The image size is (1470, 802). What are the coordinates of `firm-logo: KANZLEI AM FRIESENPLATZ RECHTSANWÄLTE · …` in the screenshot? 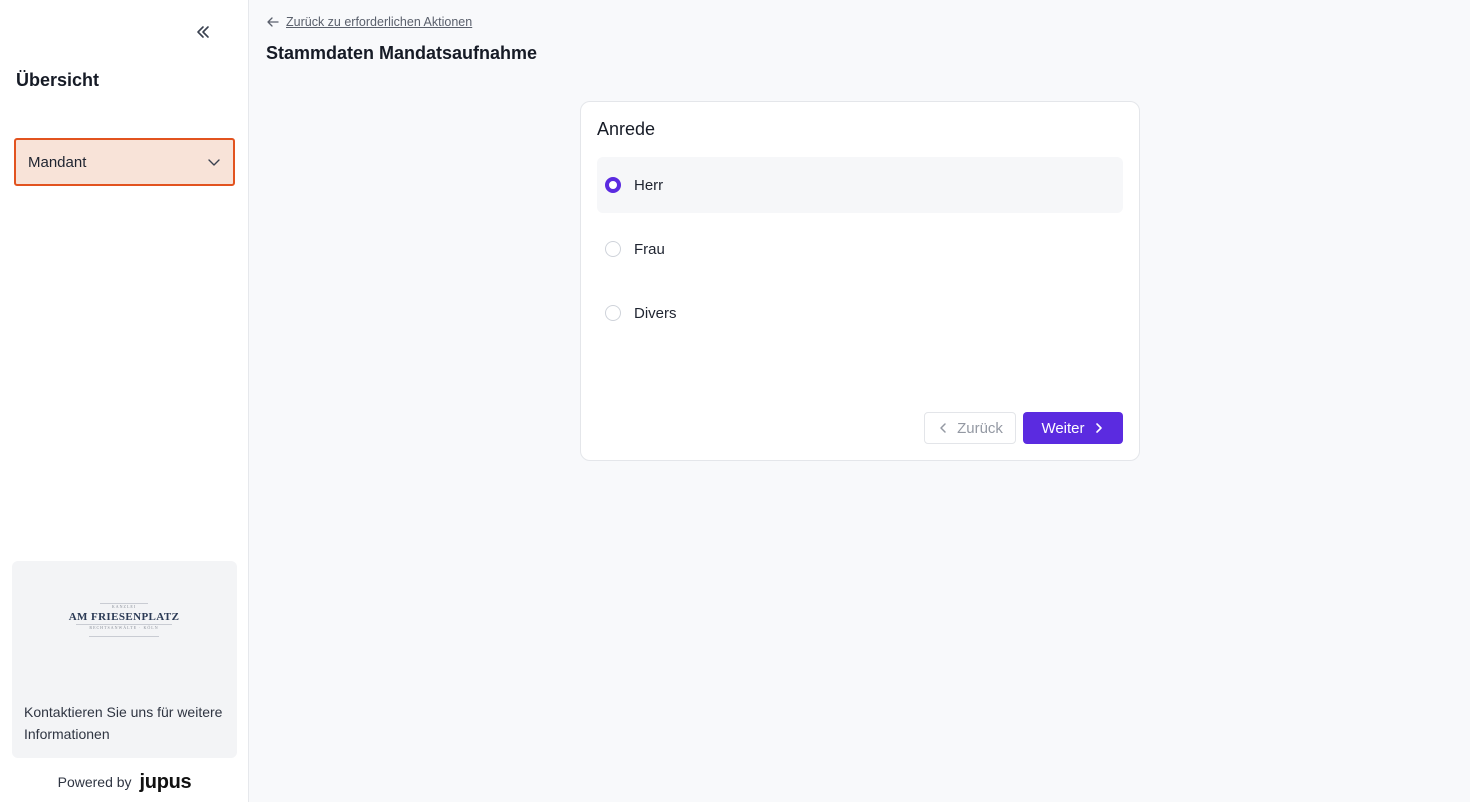 It's located at (124, 627).